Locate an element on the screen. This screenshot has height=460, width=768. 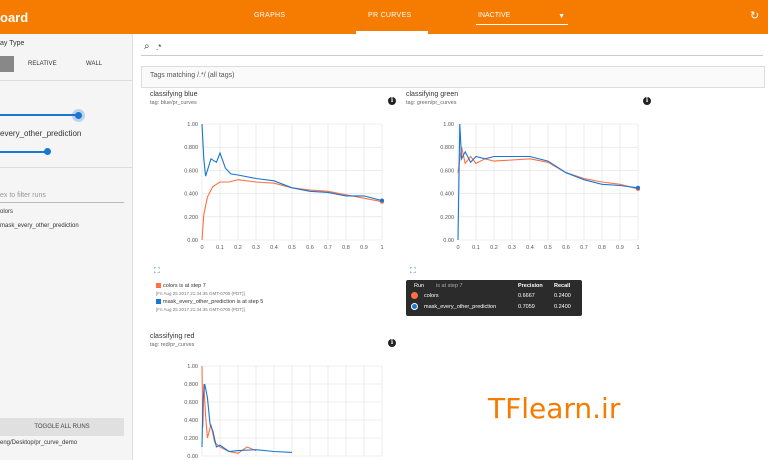
tag-search-input: .* is located at coordinates (158, 47).